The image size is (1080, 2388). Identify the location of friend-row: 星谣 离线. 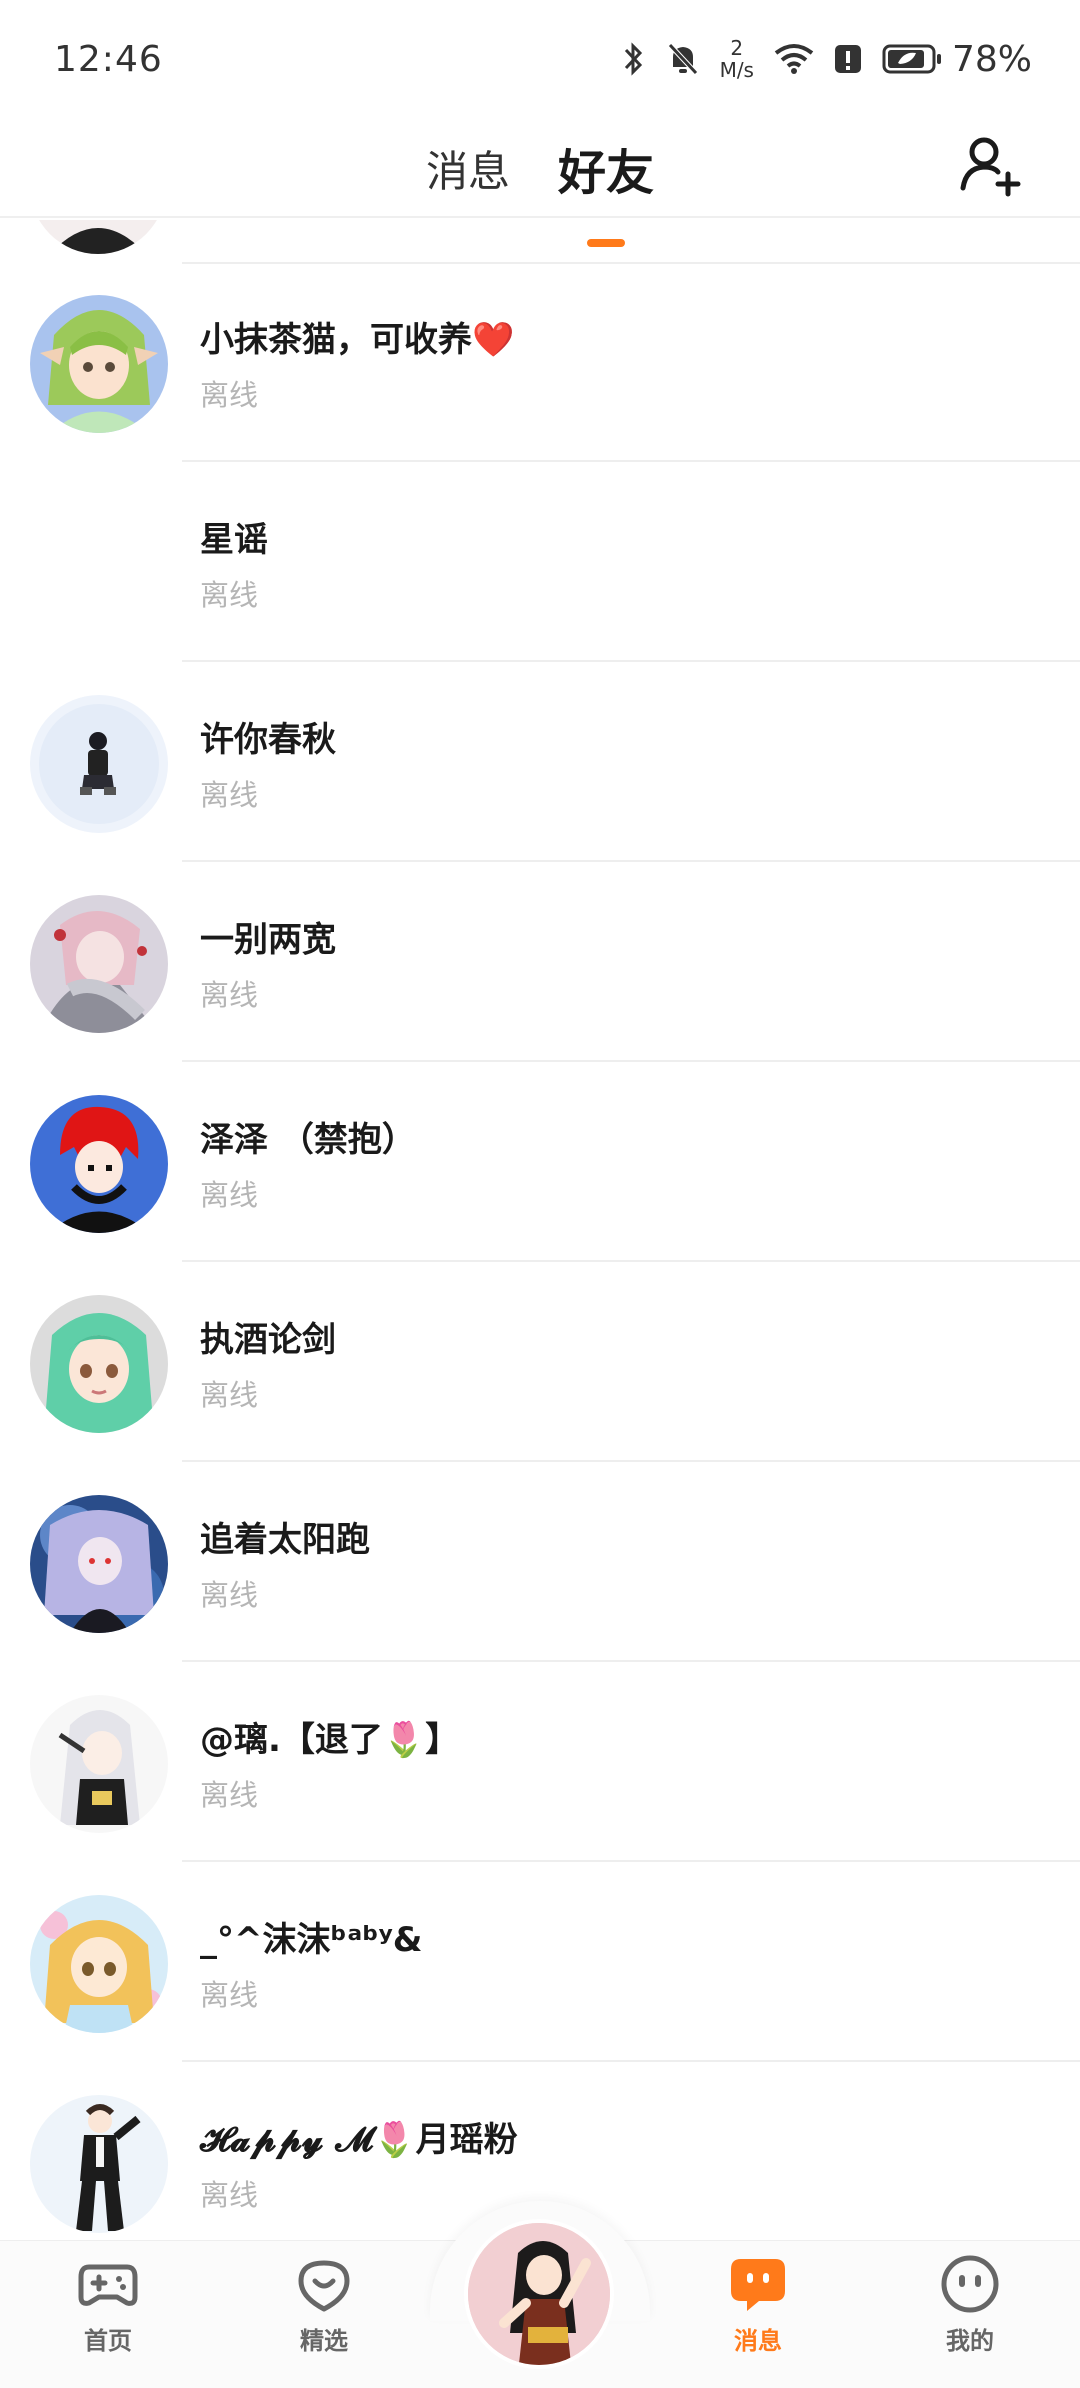
(540, 562).